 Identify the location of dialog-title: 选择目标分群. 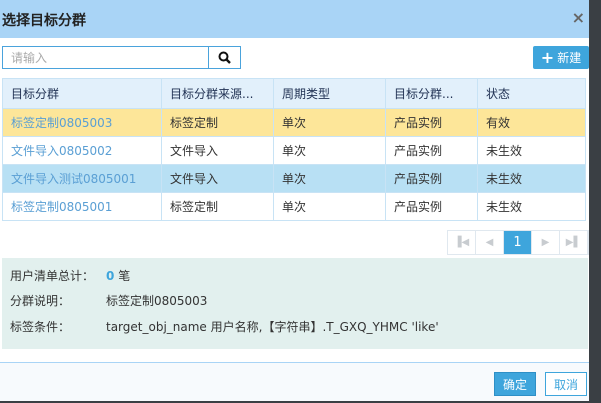
(44, 21).